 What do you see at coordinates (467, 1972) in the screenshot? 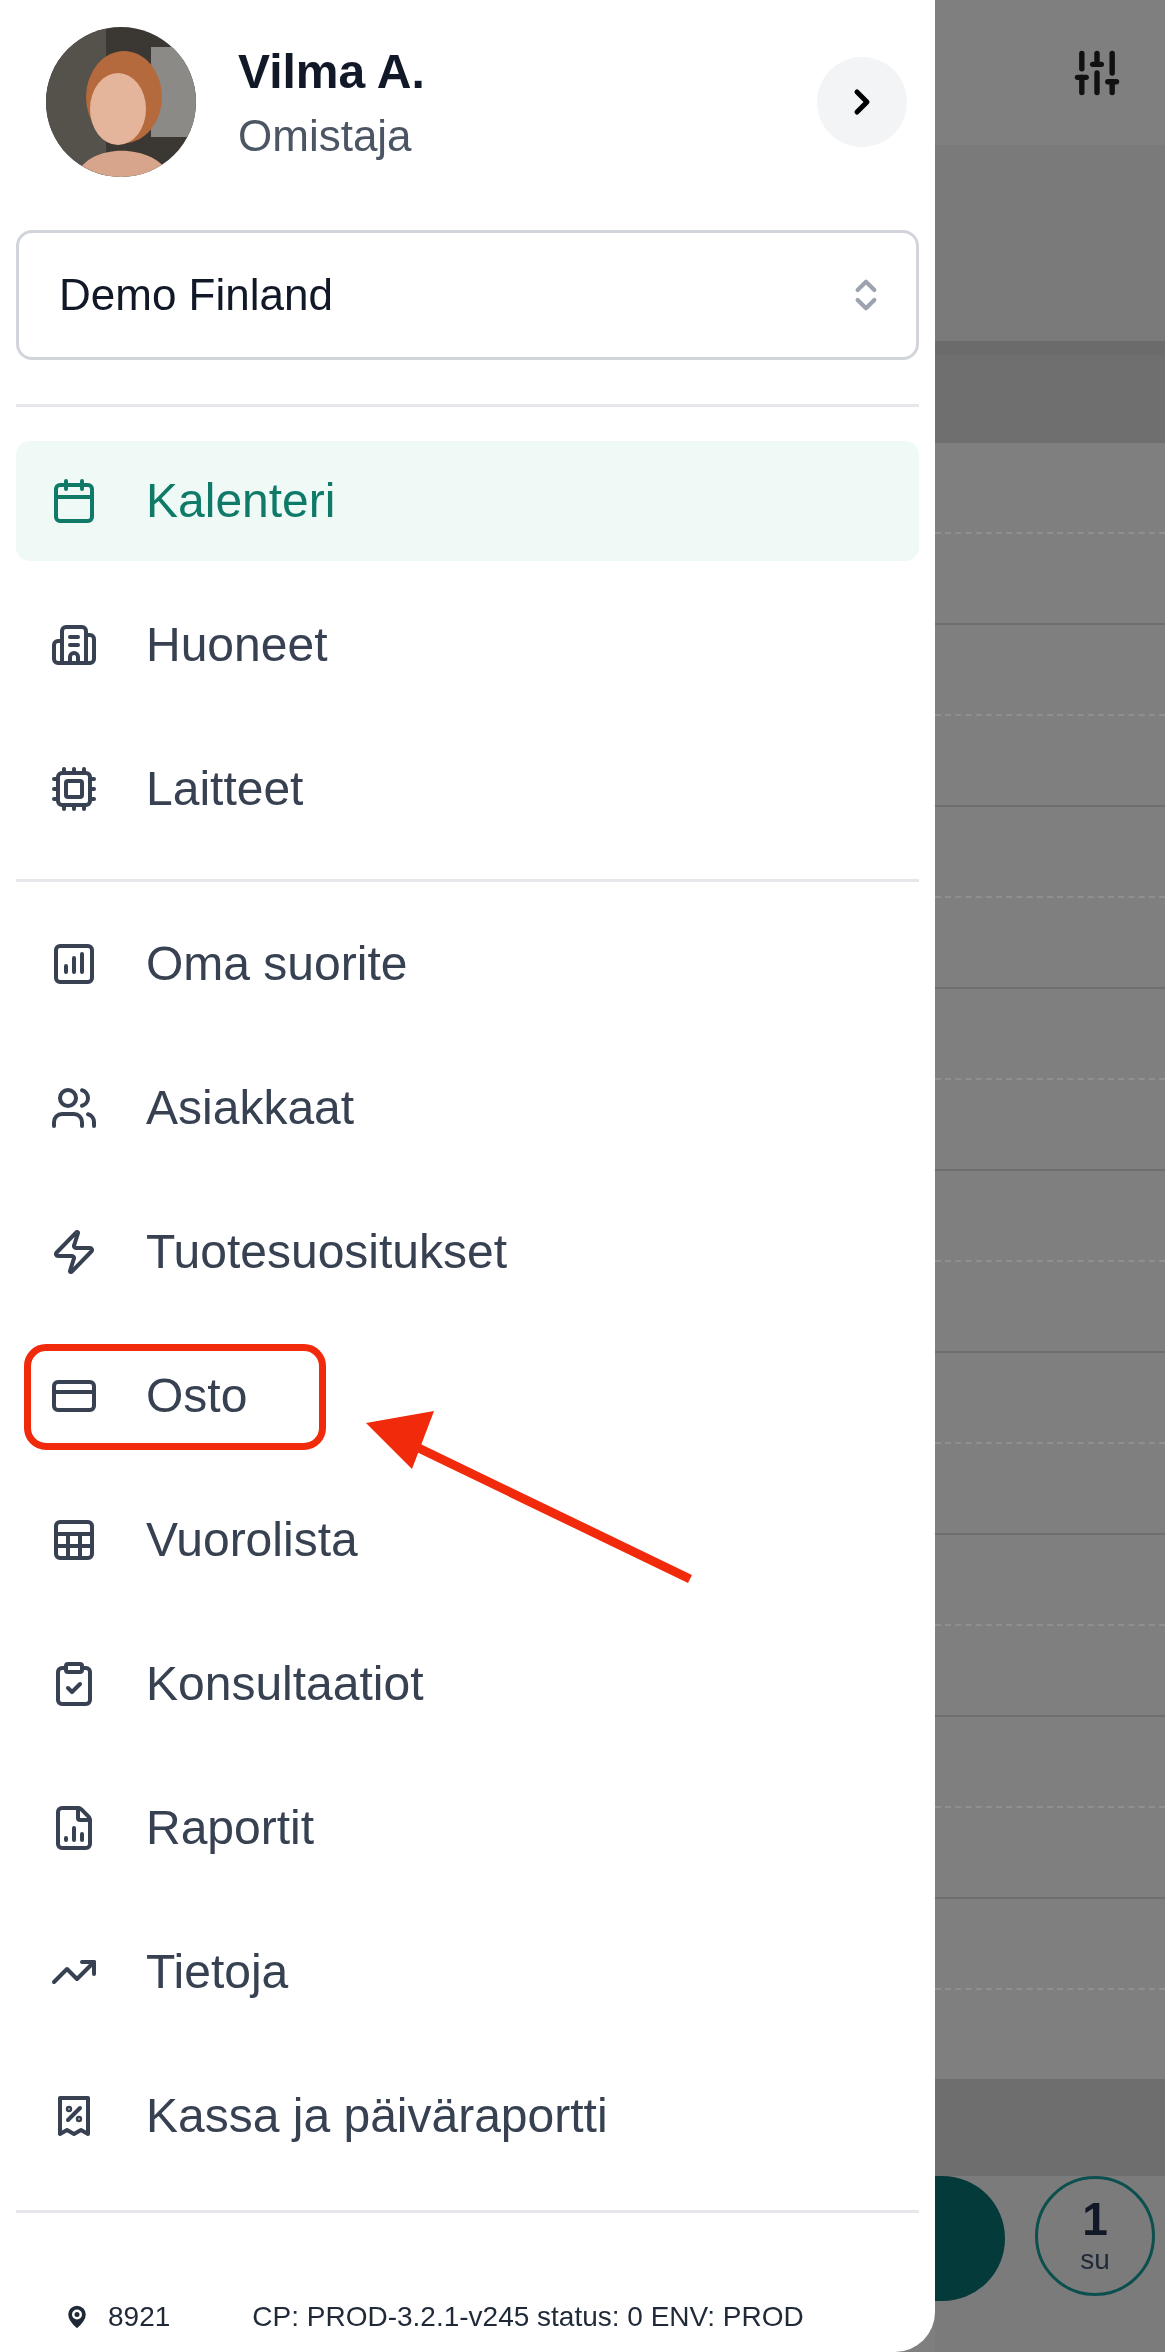
I see `menu-item: Tietoja` at bounding box center [467, 1972].